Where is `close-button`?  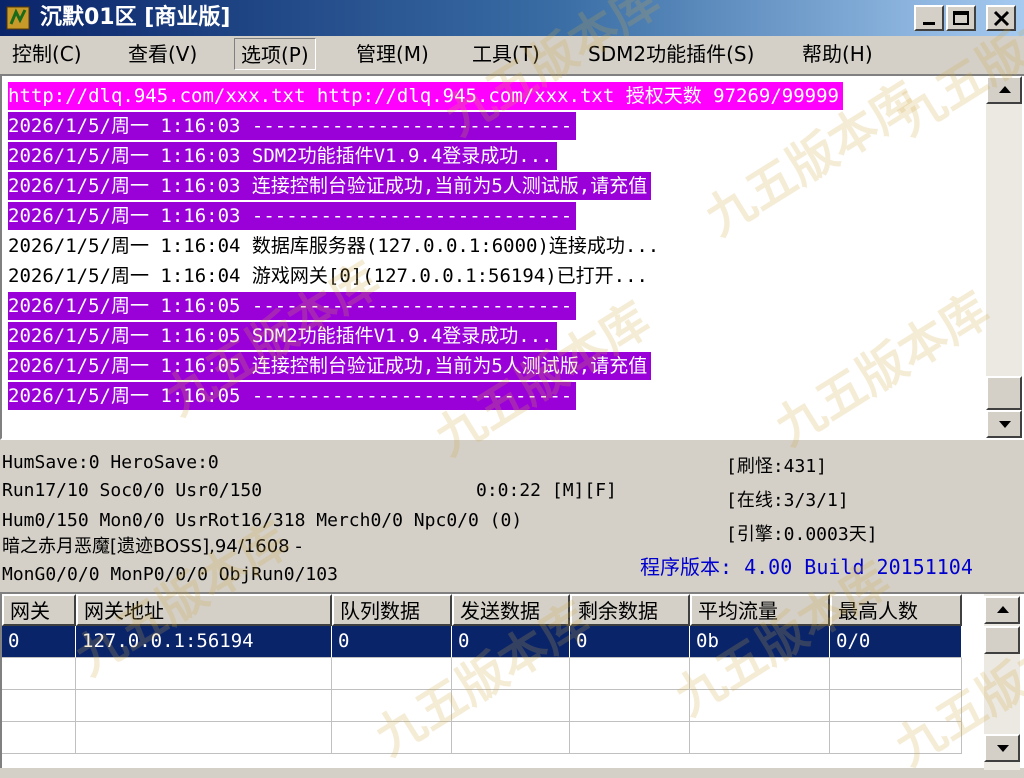 close-button is located at coordinates (1001, 18).